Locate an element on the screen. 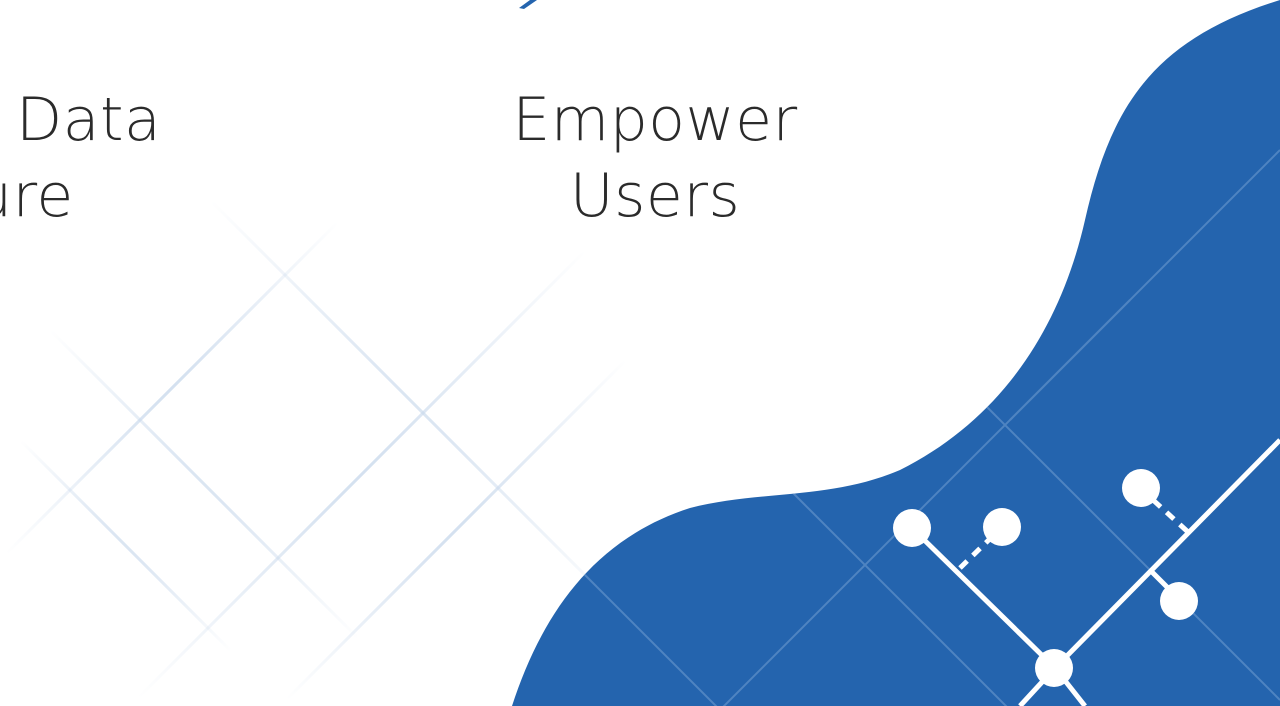 This screenshot has height=706, width=1280. center-heading-line1: Empower is located at coordinates (655, 120).